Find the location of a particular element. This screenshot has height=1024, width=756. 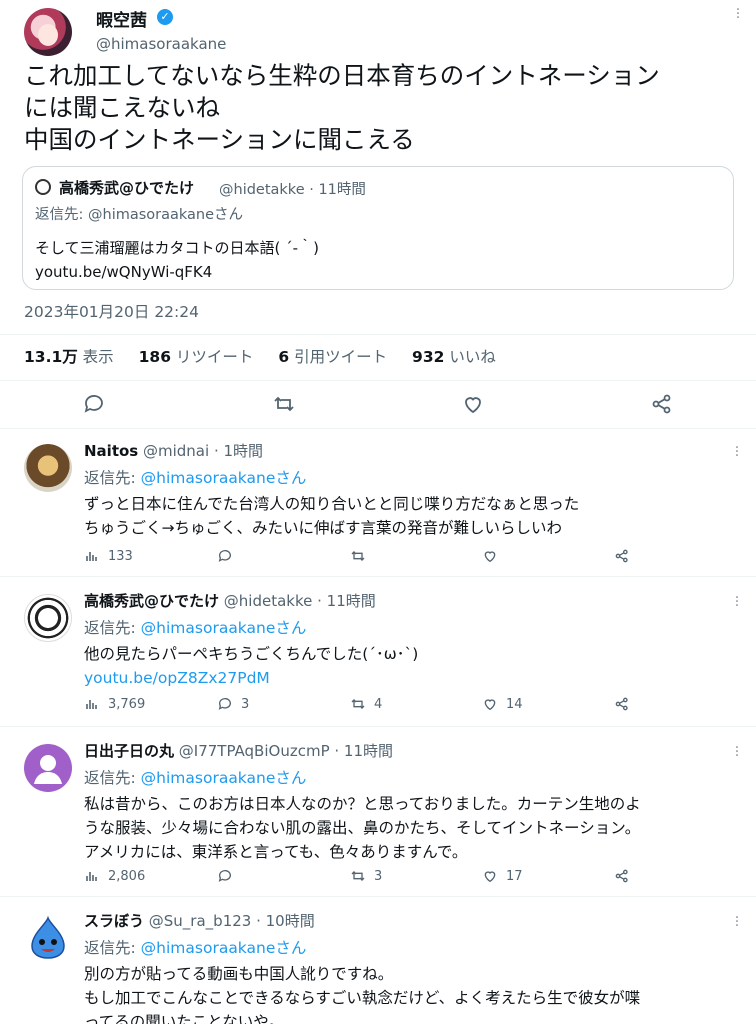

reply-text-line: うな服装、少々場に合わない肌の露出、鼻のかたち、そしてイントネーション。 is located at coordinates (362, 828).